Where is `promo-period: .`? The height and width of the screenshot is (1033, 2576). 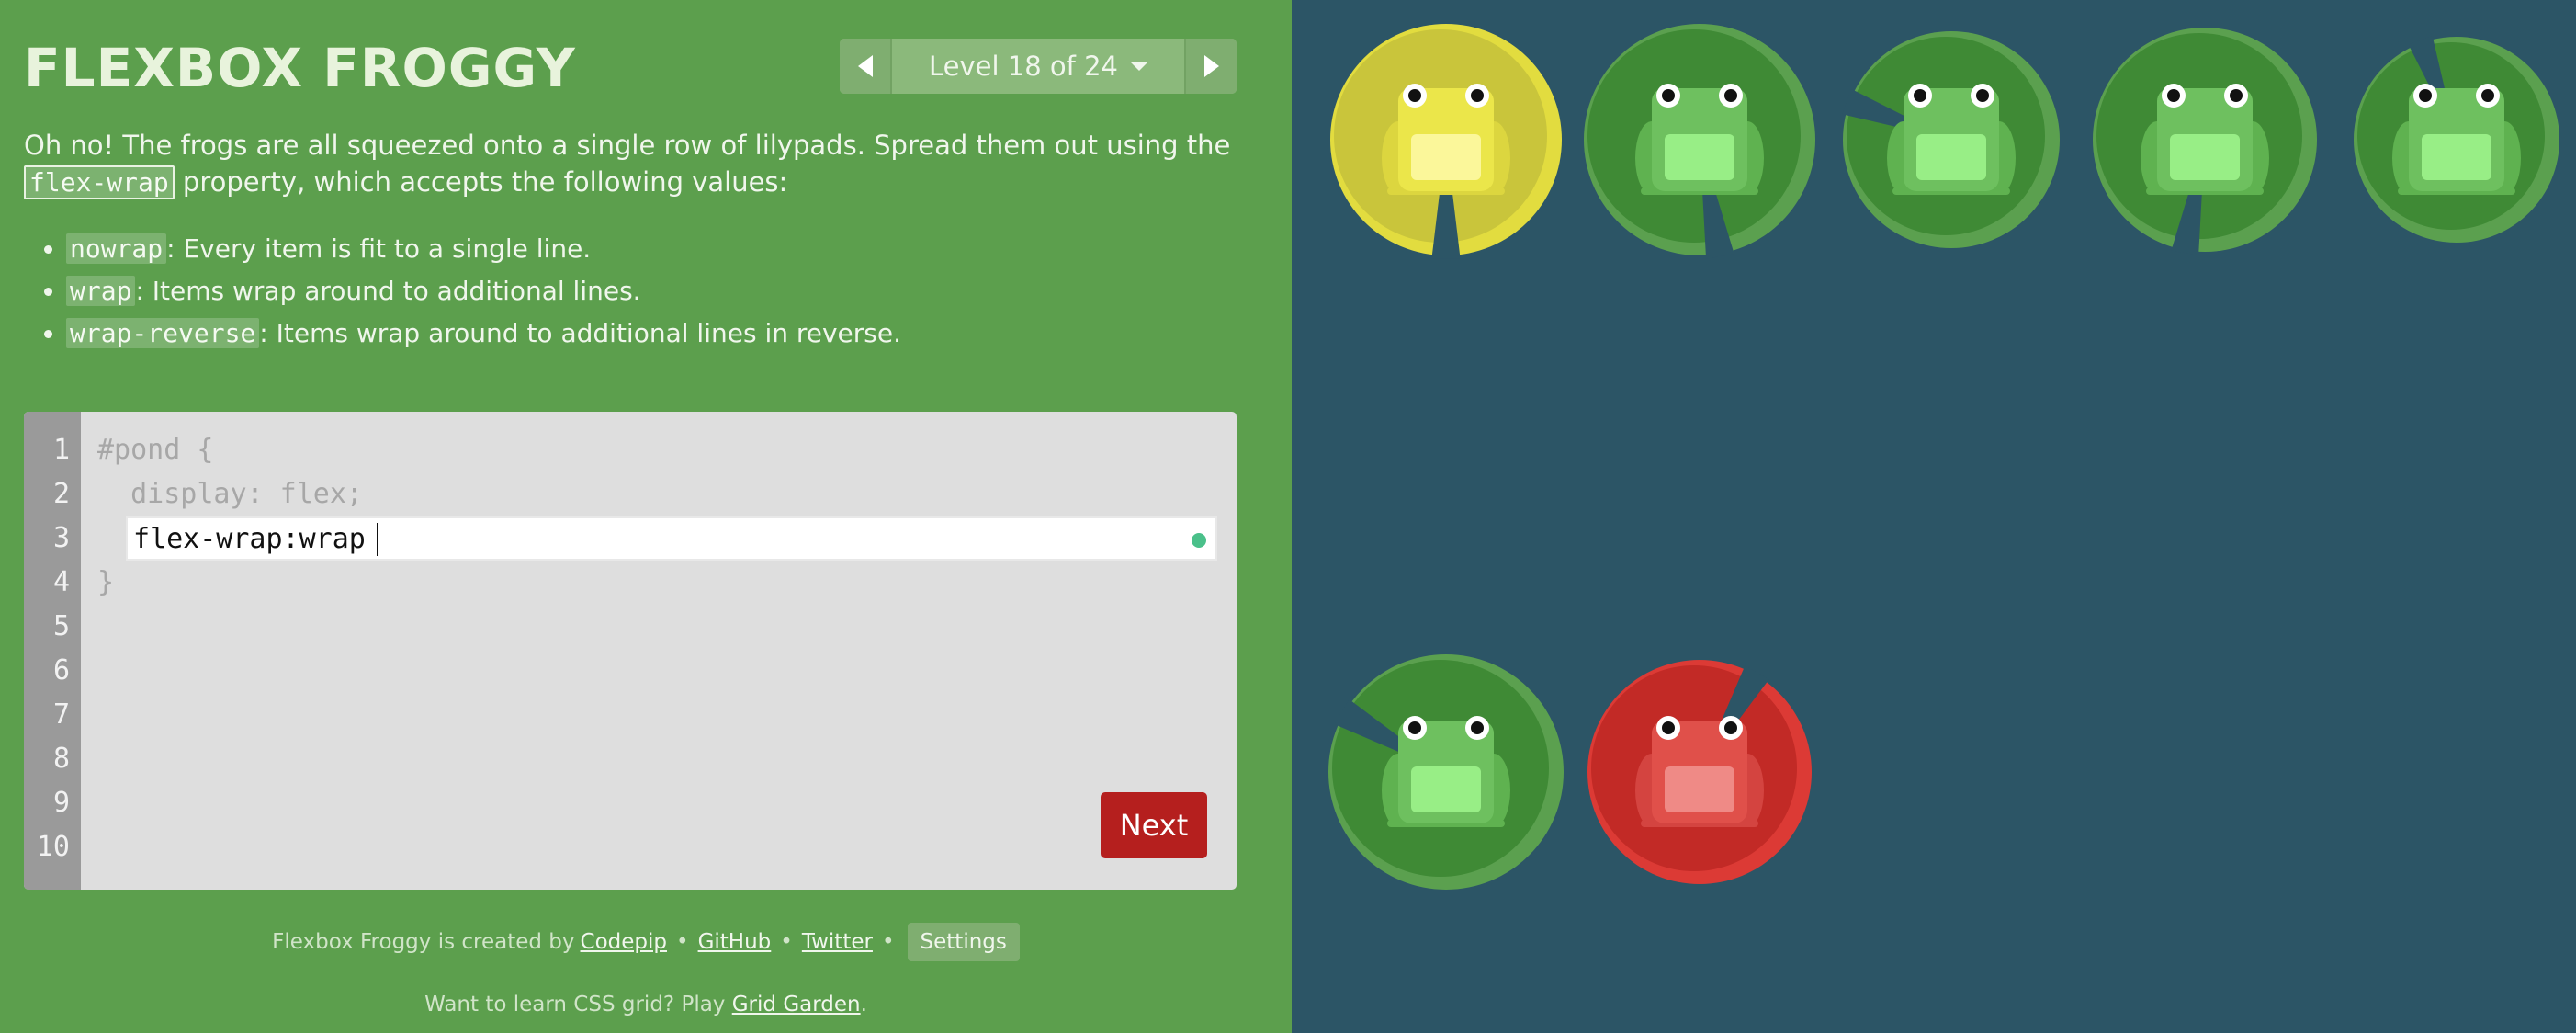 promo-period: . is located at coordinates (863, 1004).